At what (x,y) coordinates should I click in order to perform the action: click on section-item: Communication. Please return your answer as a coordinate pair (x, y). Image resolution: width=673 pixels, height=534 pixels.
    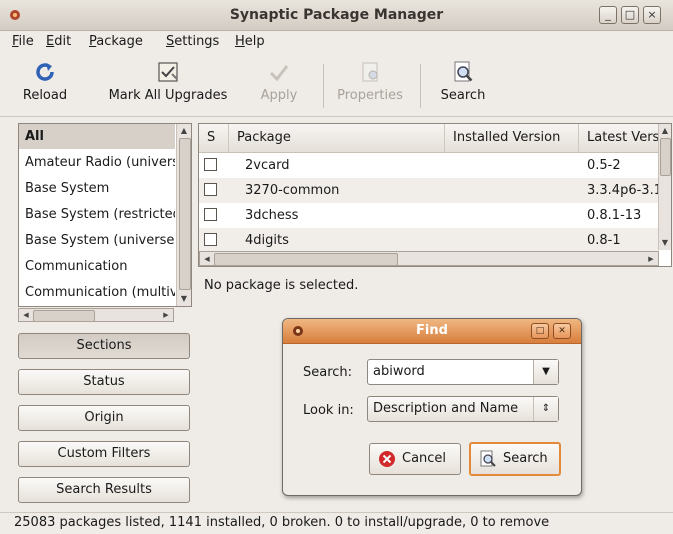
    Looking at the image, I should click on (97, 266).